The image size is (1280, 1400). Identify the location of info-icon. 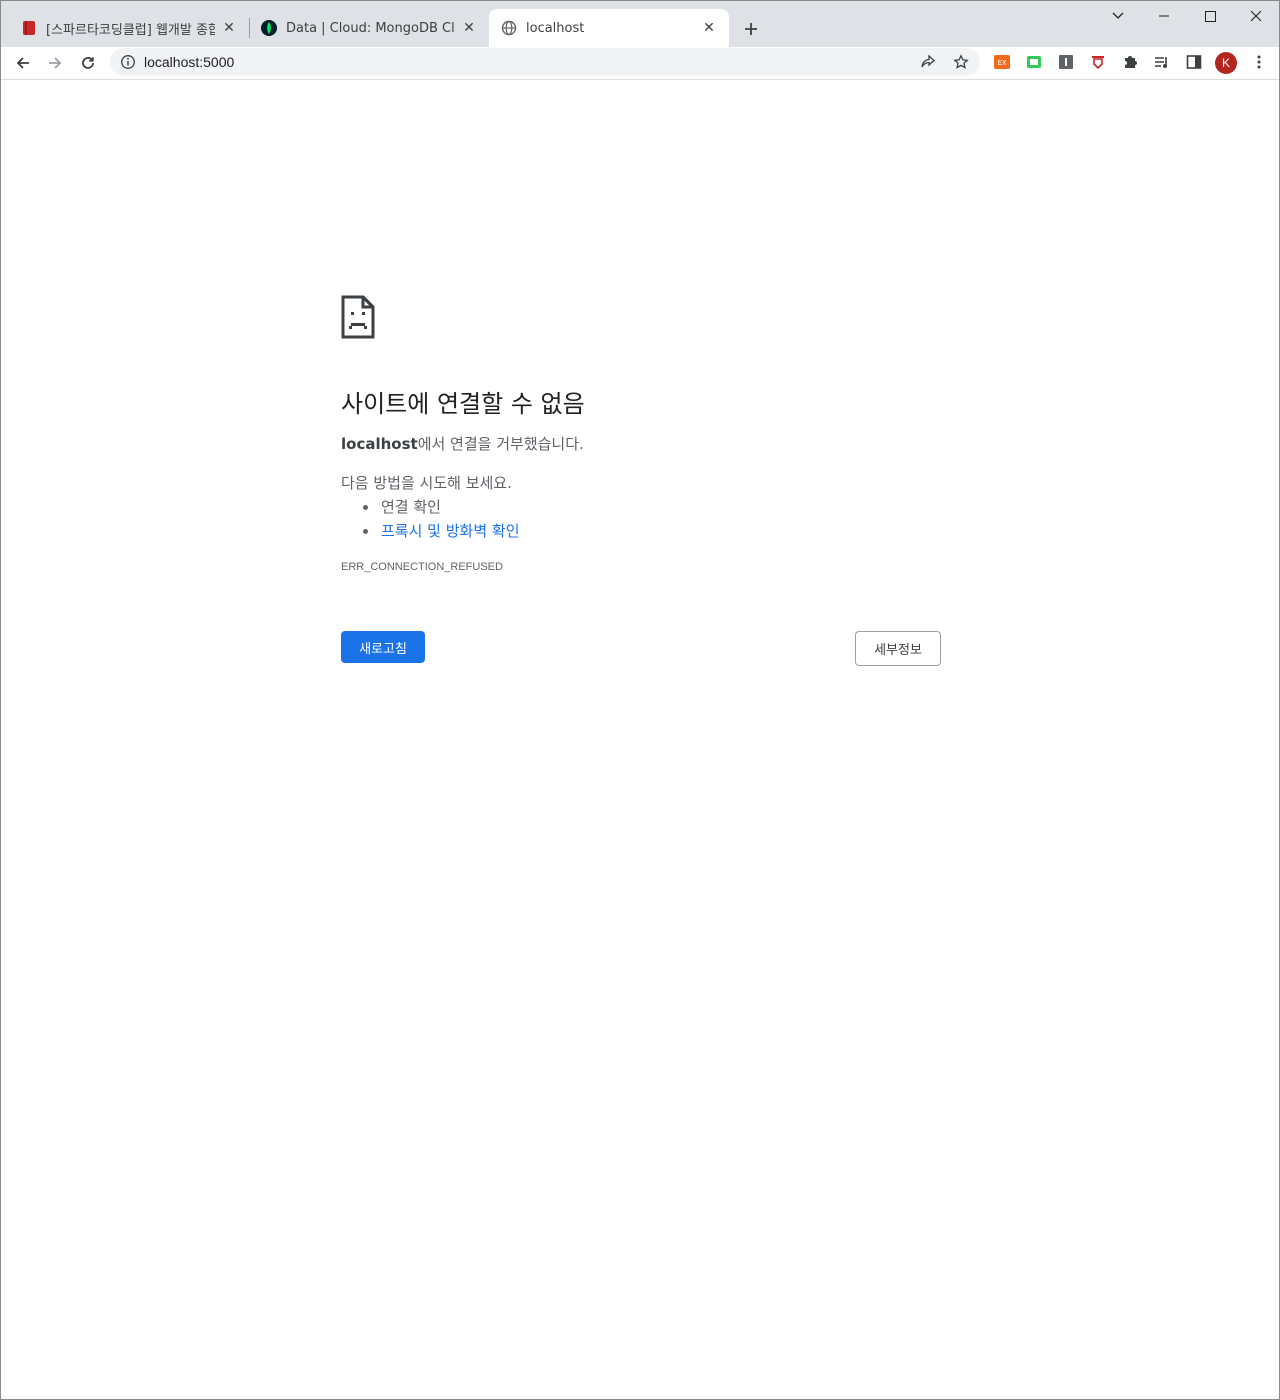
(128, 62).